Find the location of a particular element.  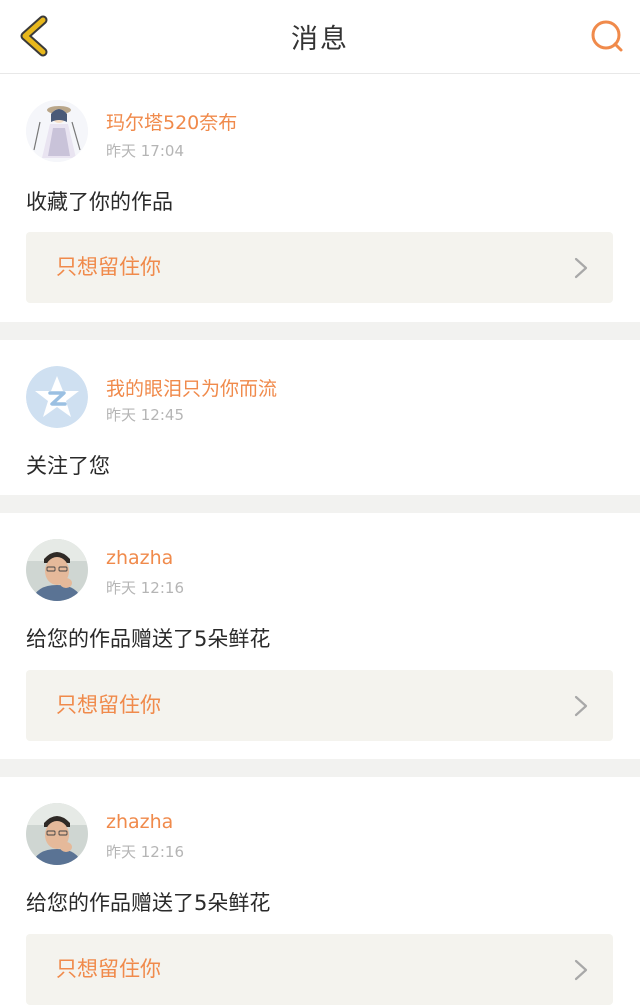

user-name: 玛尔塔520奈布 is located at coordinates (171, 121).